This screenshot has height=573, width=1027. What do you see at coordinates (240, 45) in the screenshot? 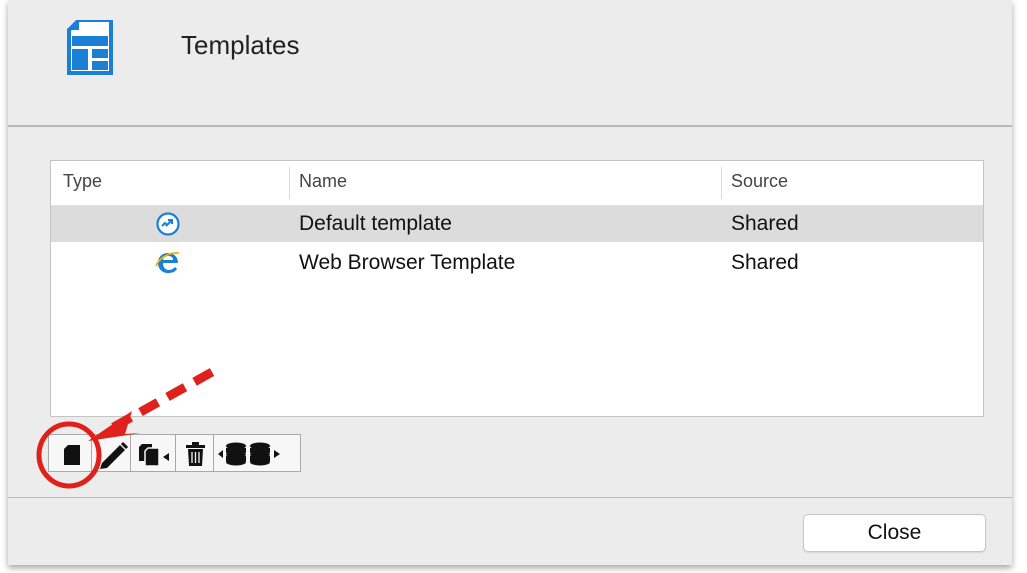
I see `dialog-title: Templates` at bounding box center [240, 45].